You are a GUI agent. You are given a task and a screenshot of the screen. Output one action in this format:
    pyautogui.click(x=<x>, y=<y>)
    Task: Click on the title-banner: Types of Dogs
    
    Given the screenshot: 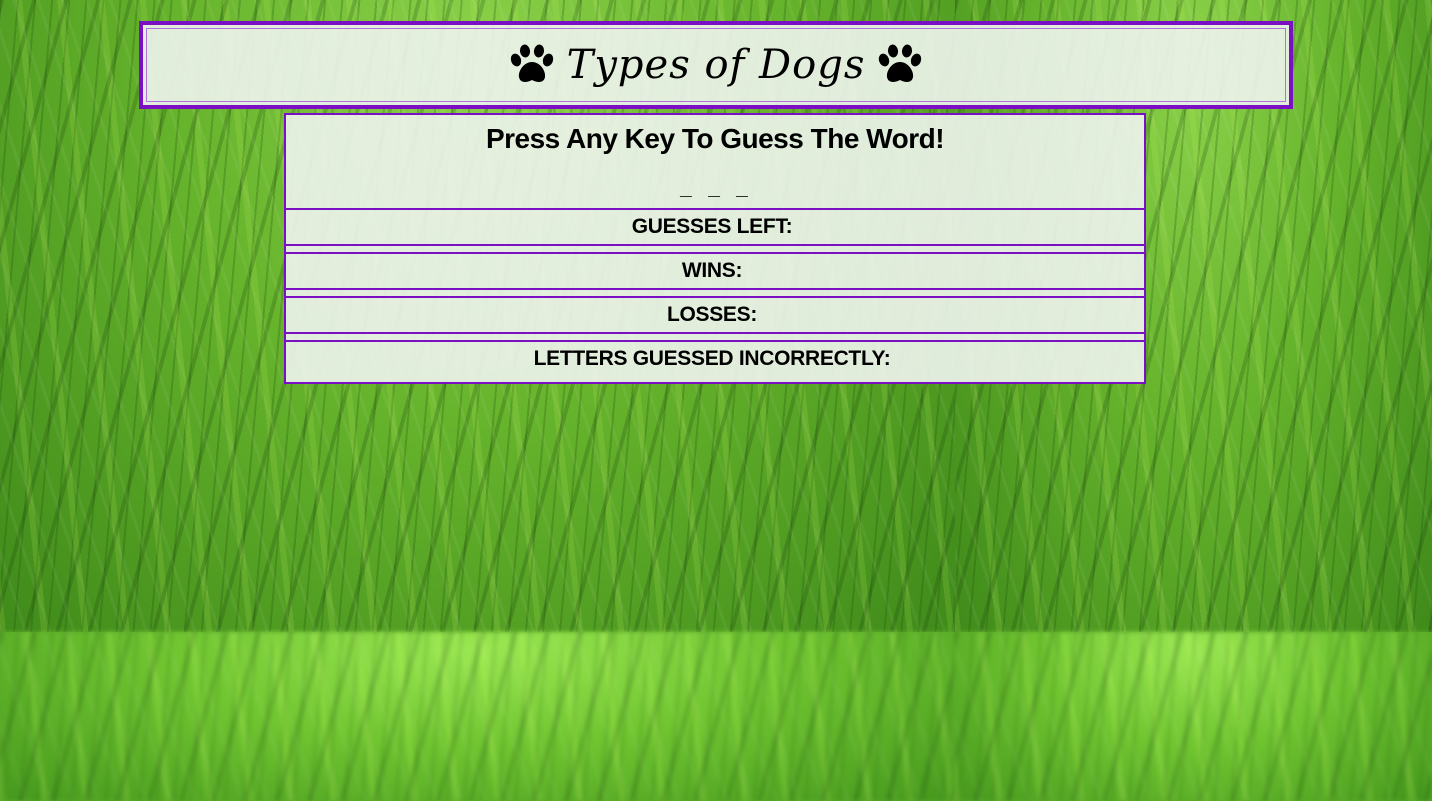 What is the action you would take?
    pyautogui.click(x=716, y=65)
    